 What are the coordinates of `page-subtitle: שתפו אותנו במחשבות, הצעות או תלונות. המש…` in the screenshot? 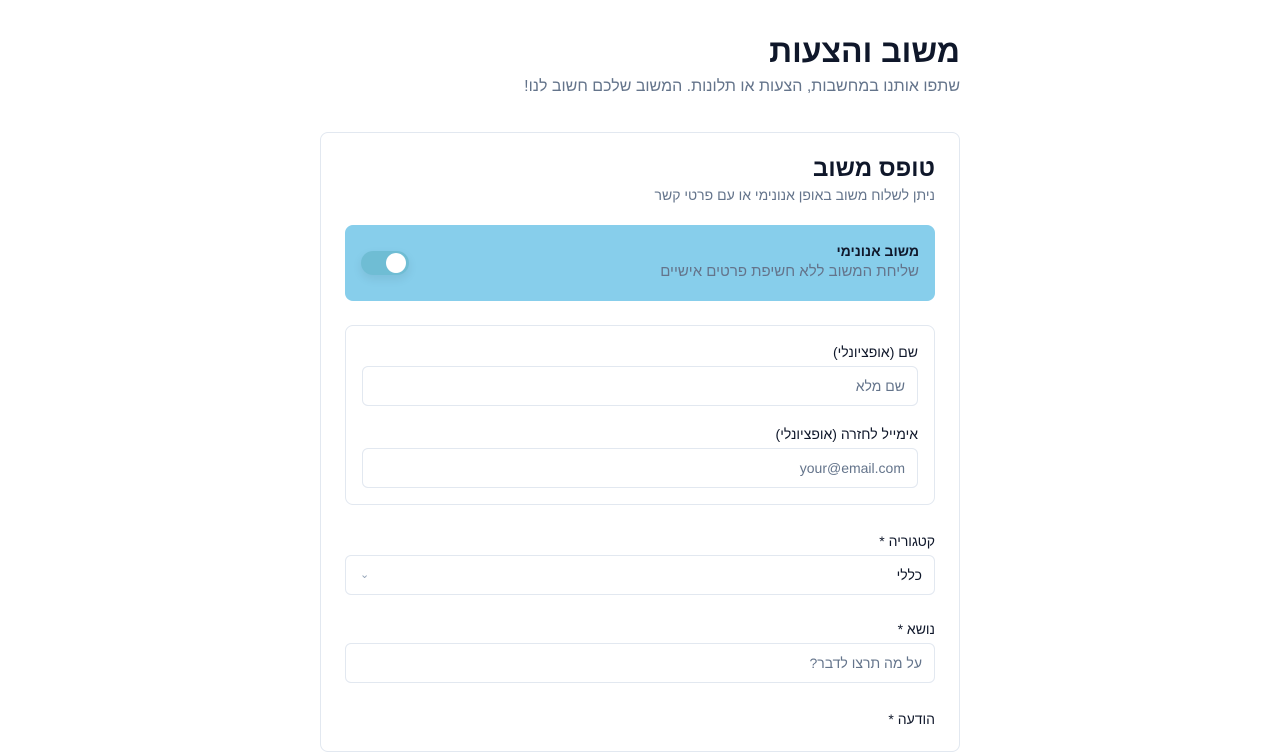 It's located at (742, 86).